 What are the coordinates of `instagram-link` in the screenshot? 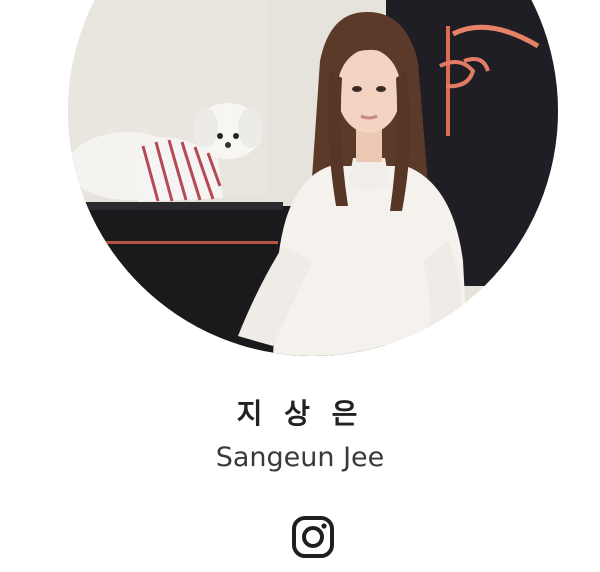 It's located at (313, 537).